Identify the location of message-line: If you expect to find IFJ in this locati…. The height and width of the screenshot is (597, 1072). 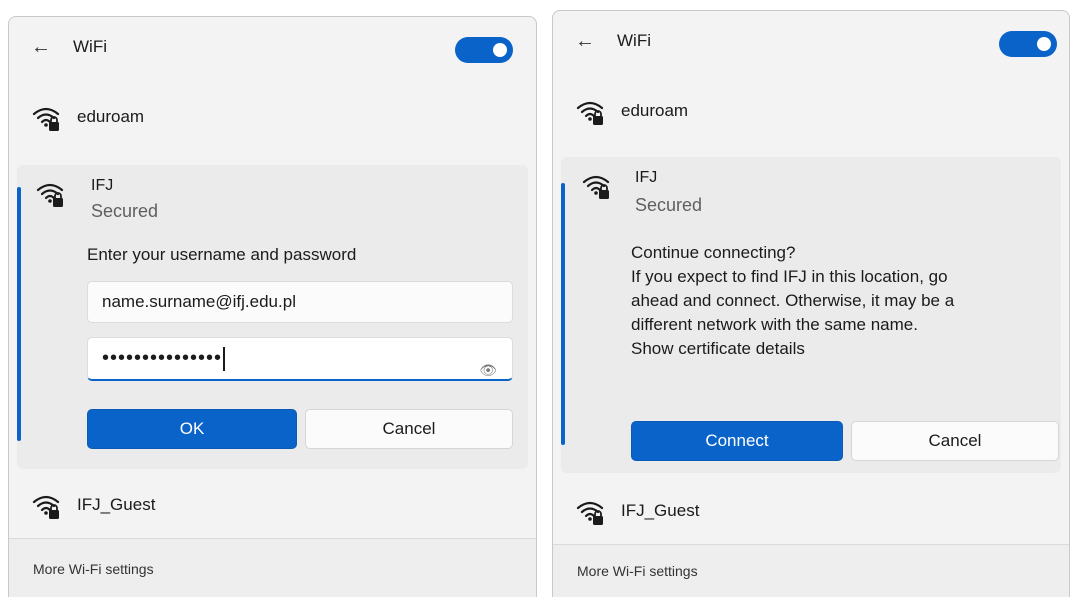
(789, 276).